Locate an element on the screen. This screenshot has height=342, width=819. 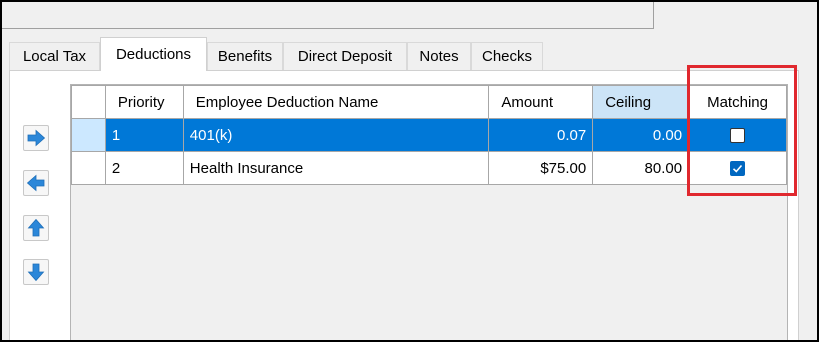
cell-deduction-name: 401(k) is located at coordinates (336, 135).